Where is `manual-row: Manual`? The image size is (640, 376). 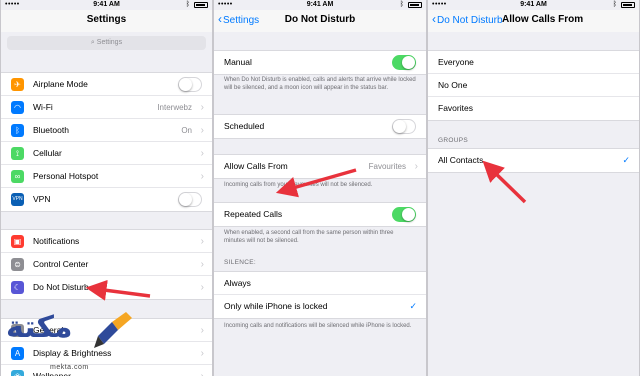 manual-row: Manual is located at coordinates (320, 62).